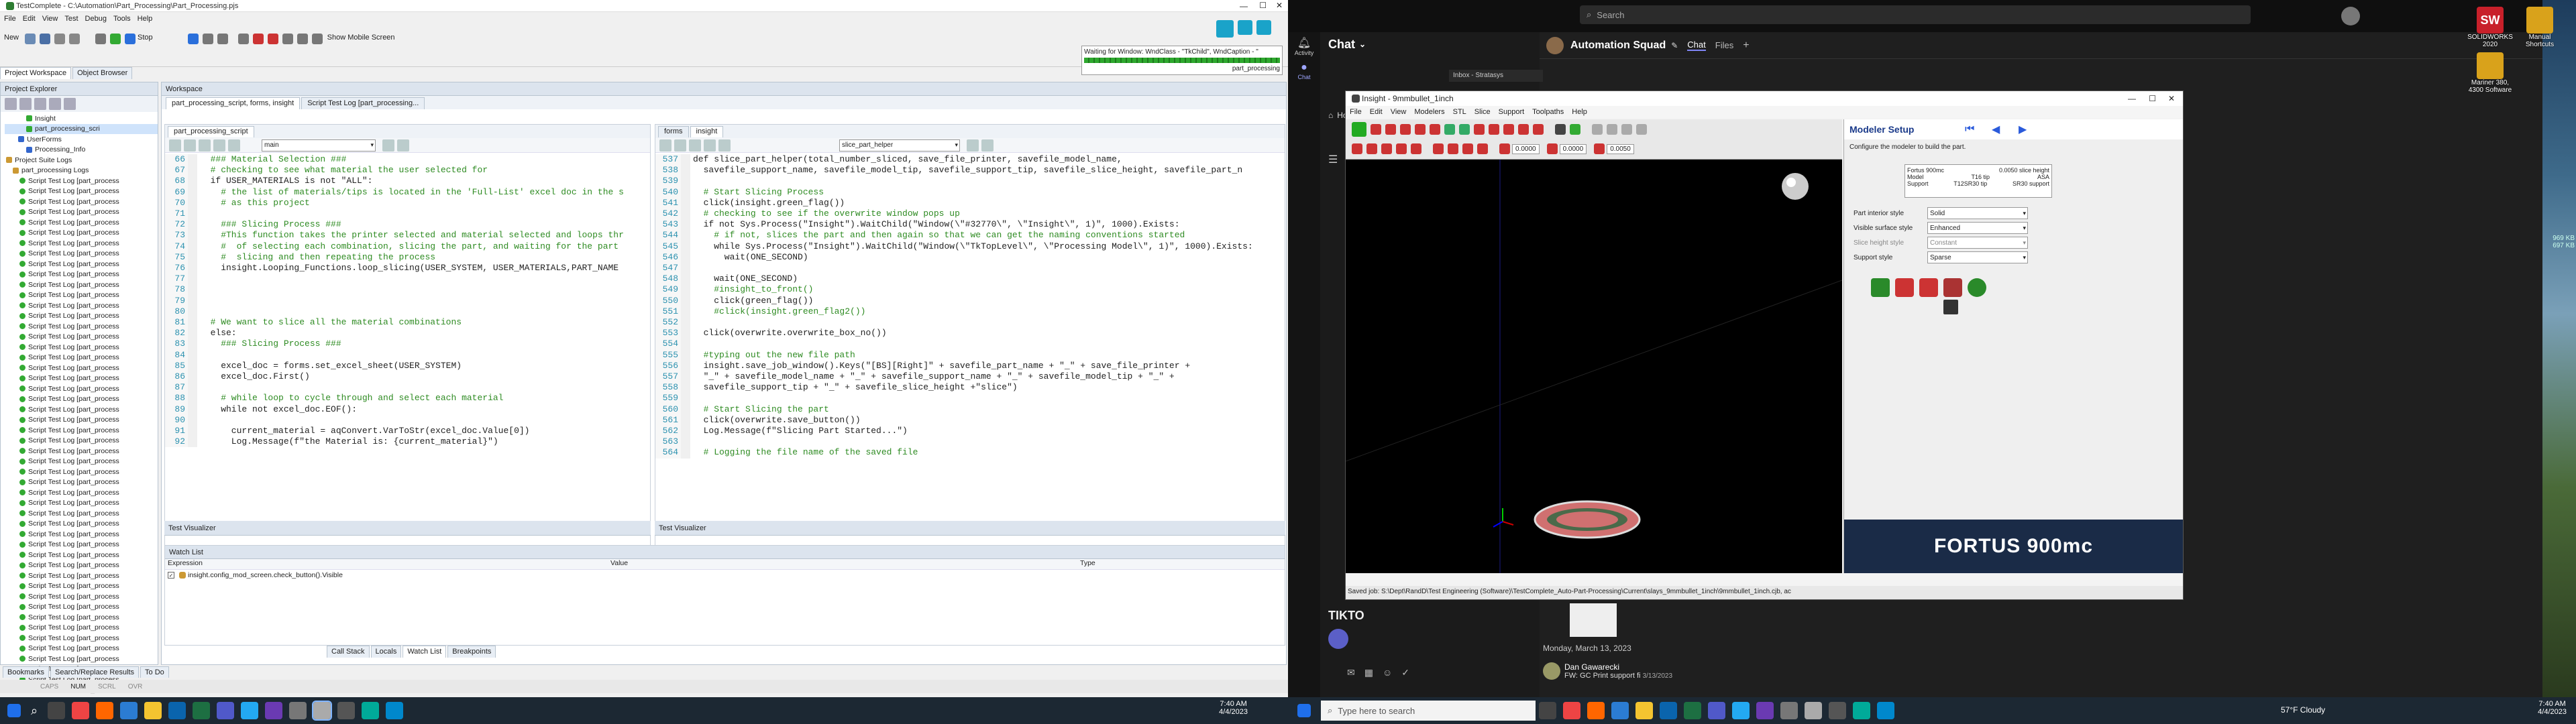  Describe the element at coordinates (1482, 112) in the screenshot. I see `insight-menu-item: Slice` at that location.